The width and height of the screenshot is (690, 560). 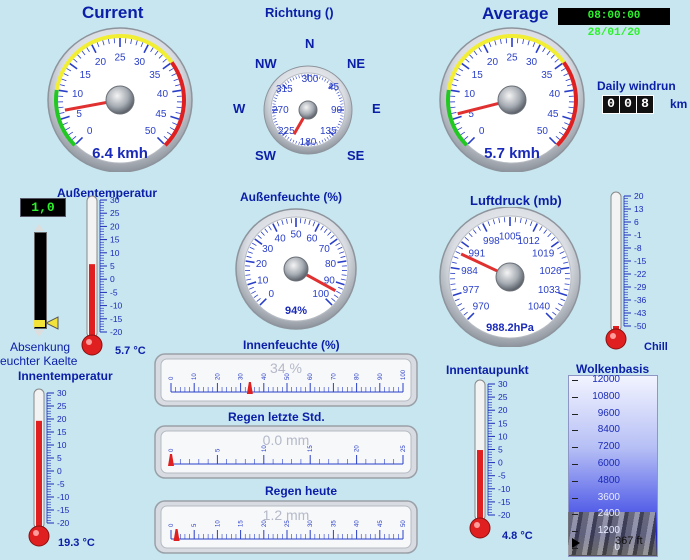 I want to click on compass-deg-225: 225, so click(x=286, y=131).